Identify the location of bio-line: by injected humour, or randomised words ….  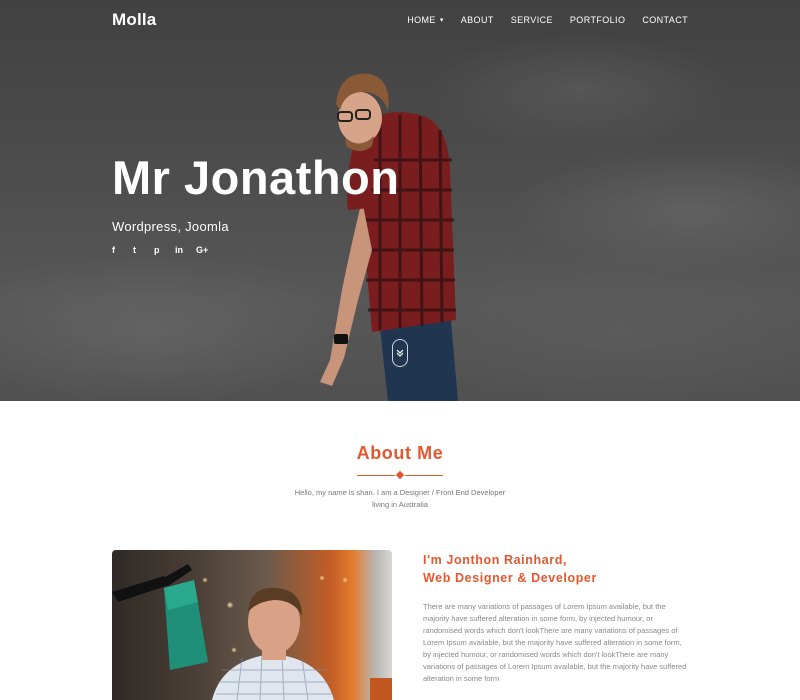
(546, 654).